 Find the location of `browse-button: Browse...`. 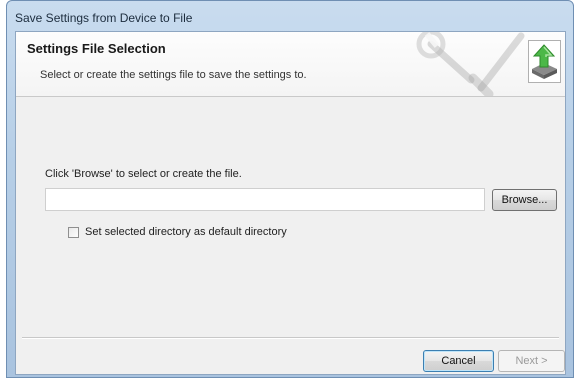

browse-button: Browse... is located at coordinates (524, 200).